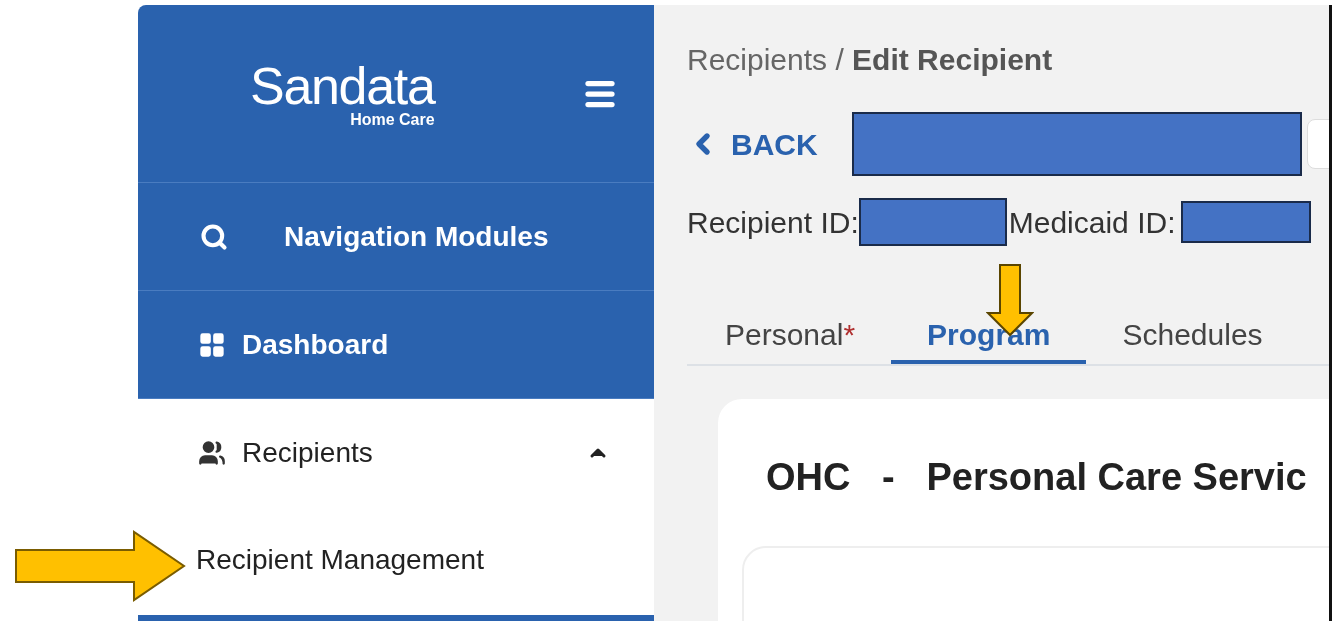  What do you see at coordinates (212, 452) in the screenshot?
I see `users-icon` at bounding box center [212, 452].